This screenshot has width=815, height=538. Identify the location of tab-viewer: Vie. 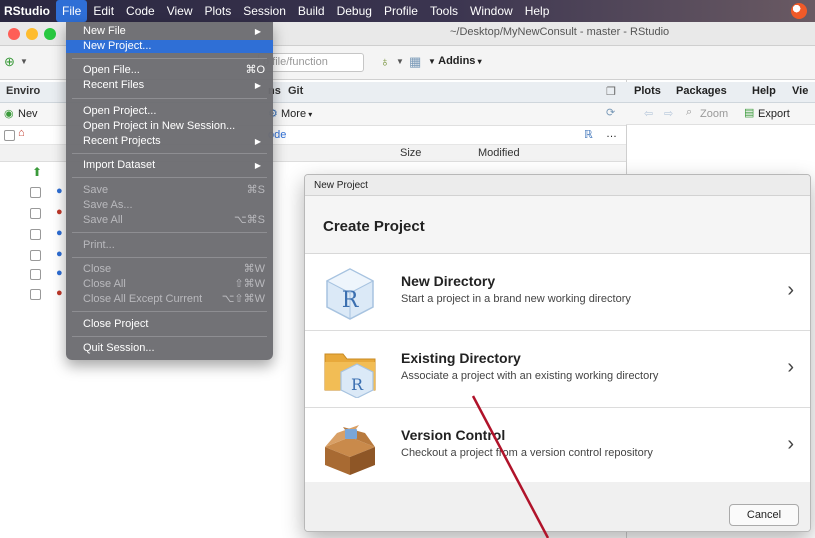
(800, 91).